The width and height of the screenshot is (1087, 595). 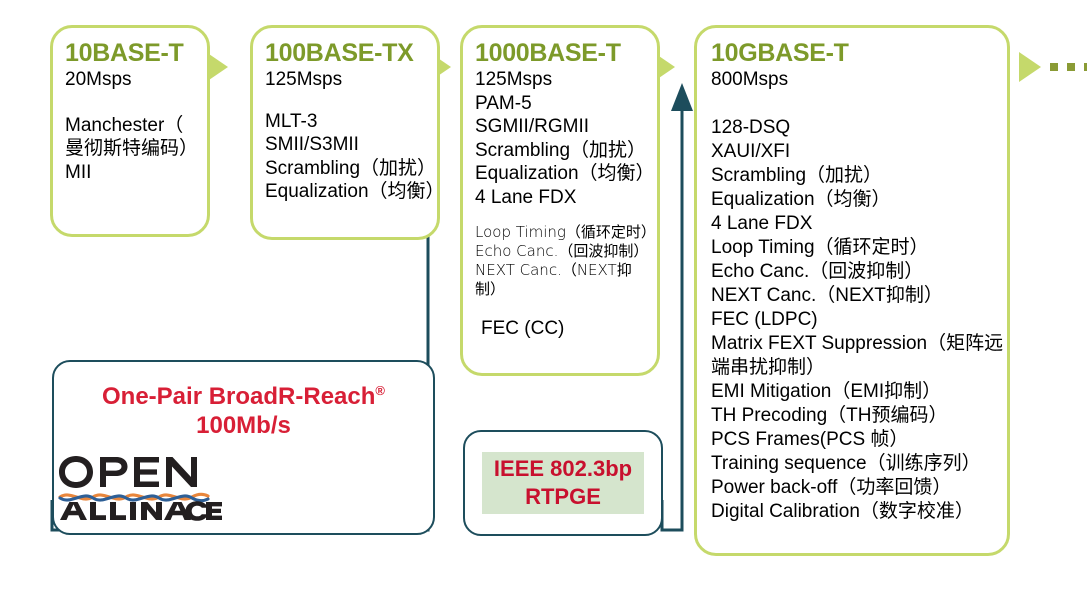 I want to click on ieee-highlight-panel: IEEE 802.3bp RTPGE, so click(x=563, y=483).